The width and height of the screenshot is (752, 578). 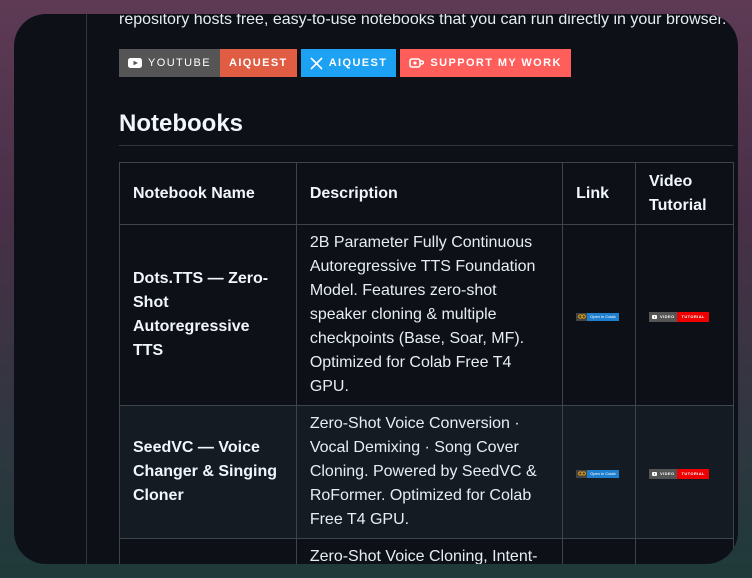 I want to click on x-badge-label: AIQUEST, so click(x=358, y=63).